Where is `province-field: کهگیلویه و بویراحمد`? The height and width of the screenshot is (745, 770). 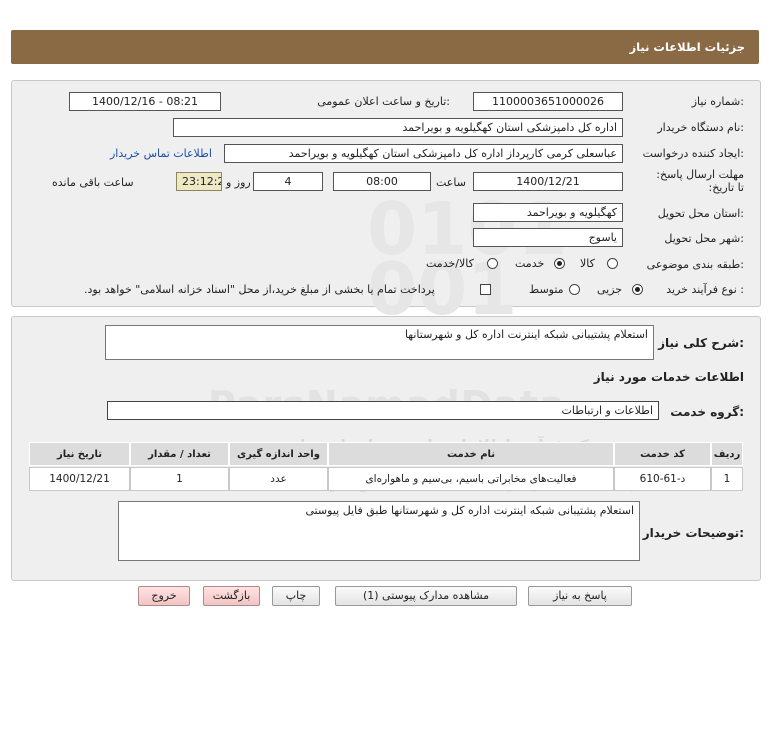 province-field: کهگیلویه و بویراحمد is located at coordinates (548, 212).